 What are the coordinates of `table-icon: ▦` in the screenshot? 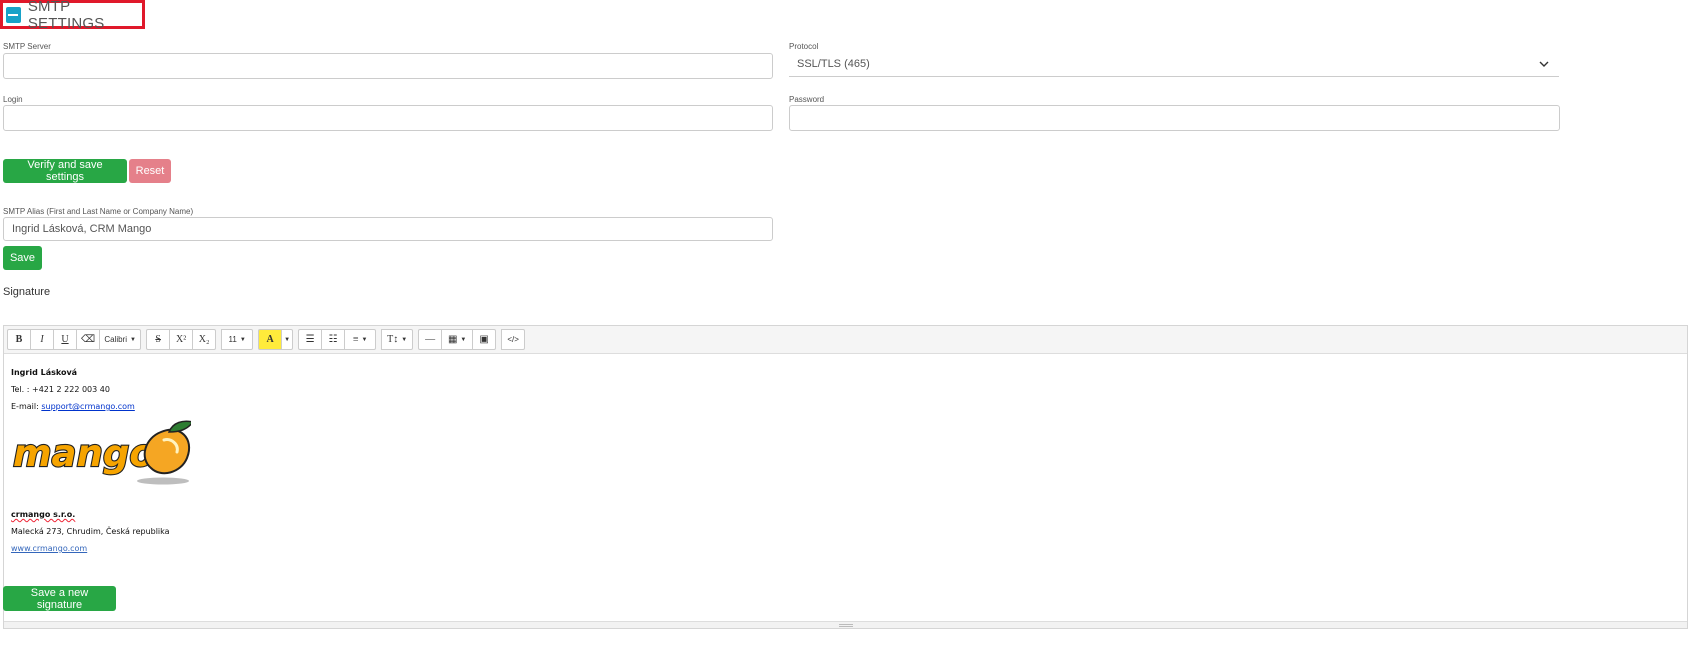 It's located at (452, 339).